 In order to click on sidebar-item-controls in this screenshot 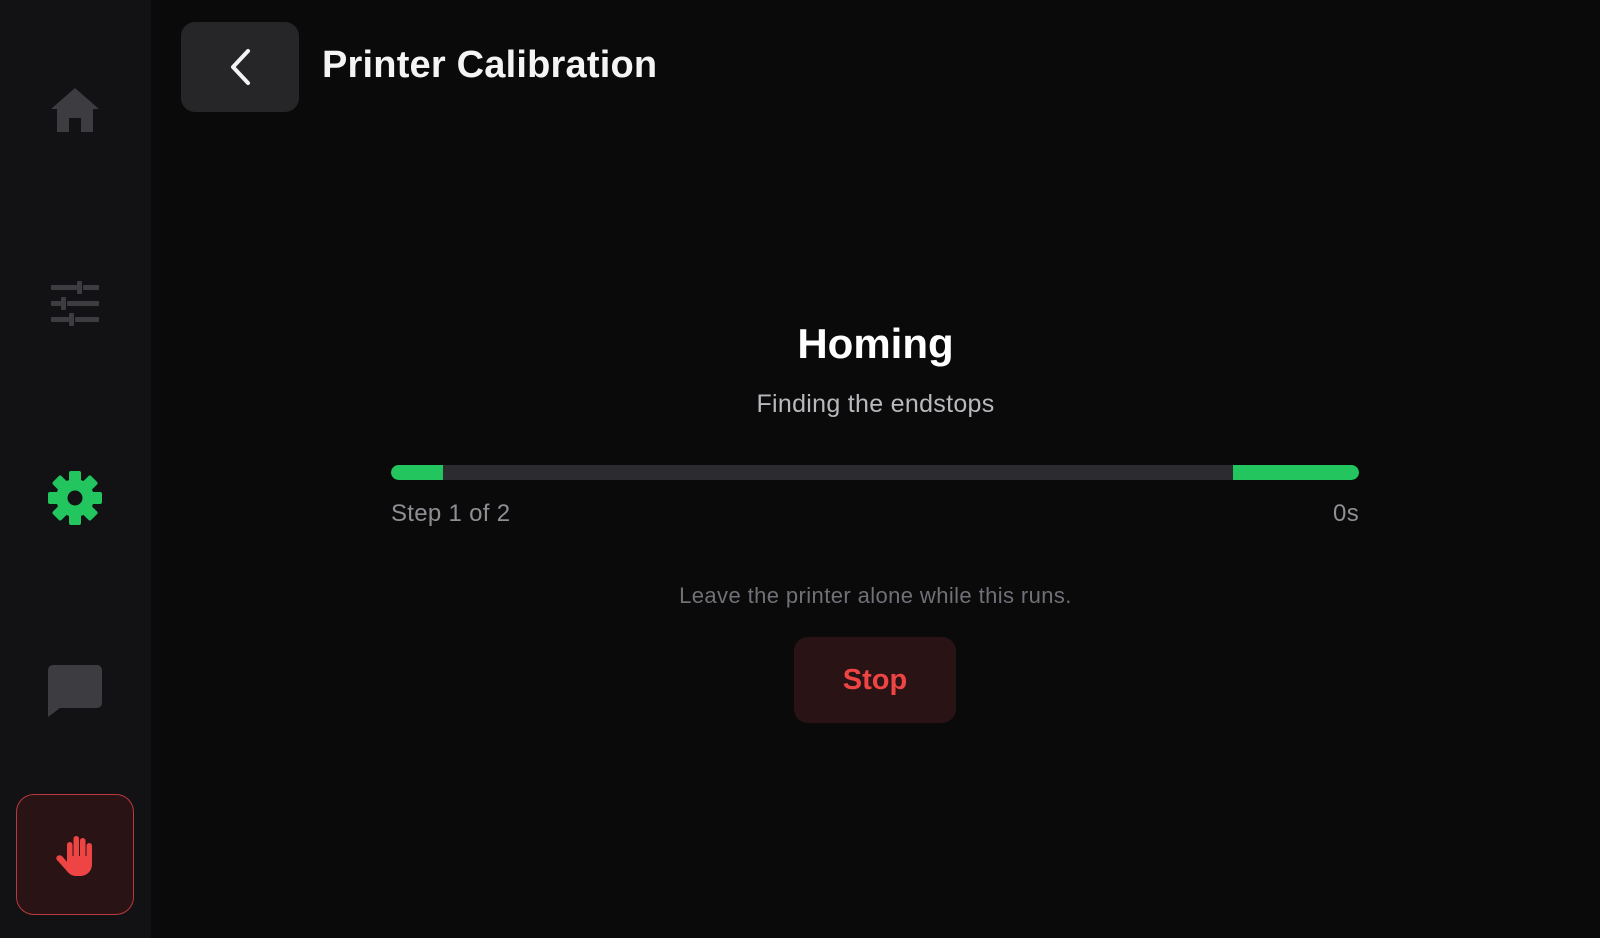, I will do `click(75, 304)`.